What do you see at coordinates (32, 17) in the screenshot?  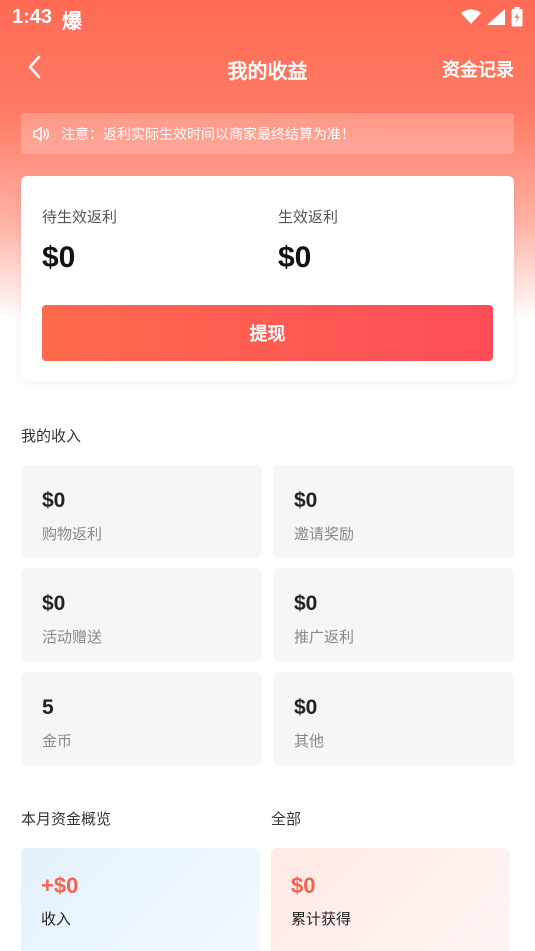 I see `status-time: 1:43` at bounding box center [32, 17].